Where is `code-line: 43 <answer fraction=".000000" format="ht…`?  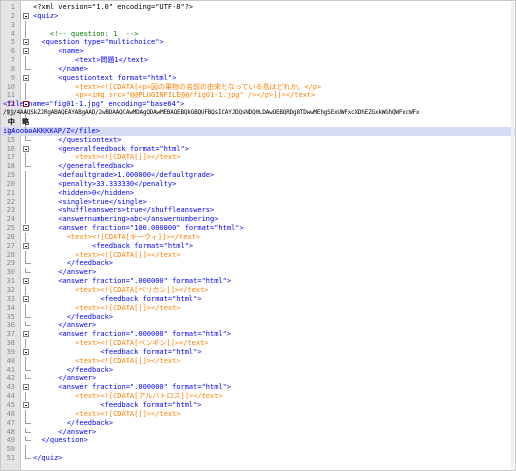
code-line: 43 <answer fraction=".000000" format="ht… is located at coordinates (258, 387).